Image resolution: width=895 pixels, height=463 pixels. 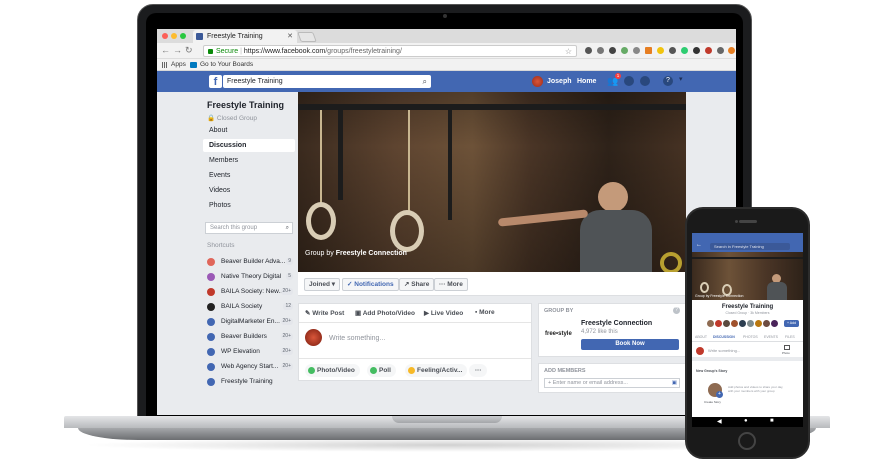 I want to click on bookmark-boards: Go to Your Boards, so click(x=226, y=65).